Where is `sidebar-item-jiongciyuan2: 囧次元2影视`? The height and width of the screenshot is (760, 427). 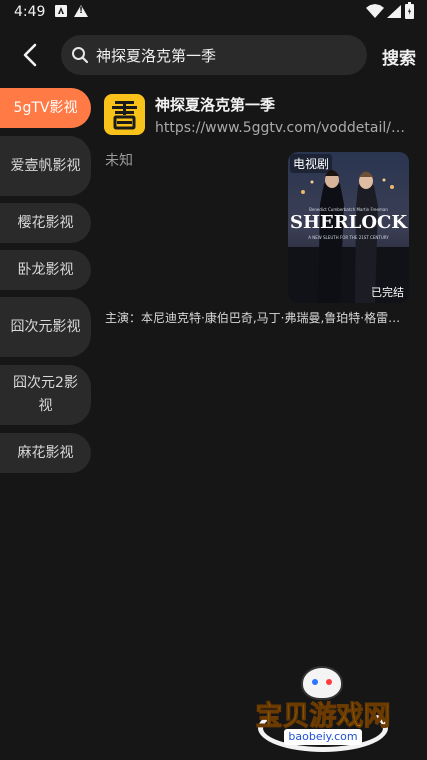 sidebar-item-jiongciyuan2: 囧次元2影视 is located at coordinates (45, 395).